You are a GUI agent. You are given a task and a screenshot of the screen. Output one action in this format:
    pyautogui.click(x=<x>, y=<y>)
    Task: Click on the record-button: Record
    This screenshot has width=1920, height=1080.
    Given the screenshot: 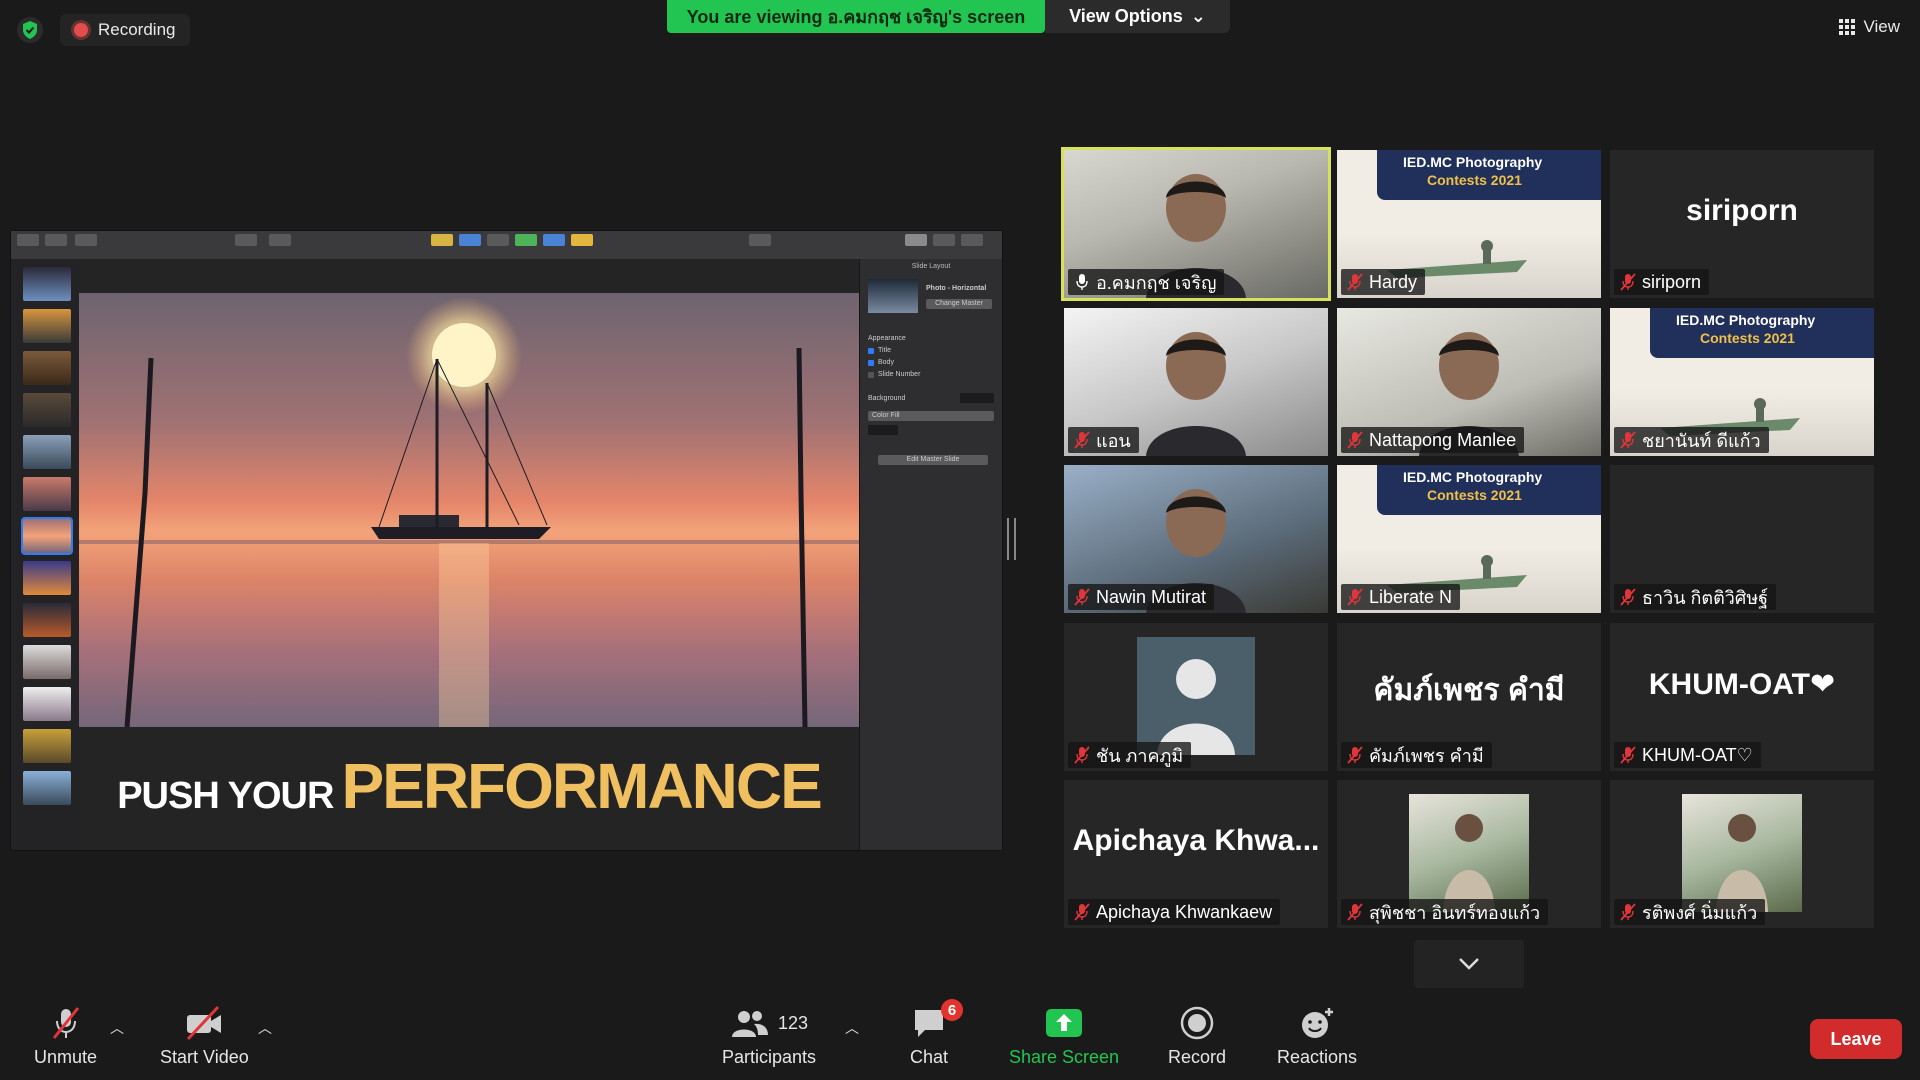 What is the action you would take?
    pyautogui.click(x=1197, y=1036)
    